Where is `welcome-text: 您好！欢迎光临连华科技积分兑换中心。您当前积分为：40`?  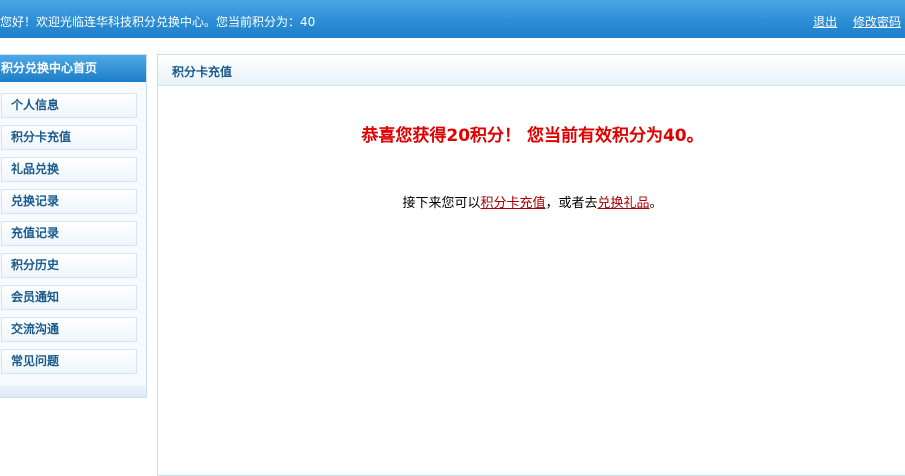 welcome-text: 您好！欢迎光临连华科技积分兑换中心。您当前积分为：40 is located at coordinates (158, 22).